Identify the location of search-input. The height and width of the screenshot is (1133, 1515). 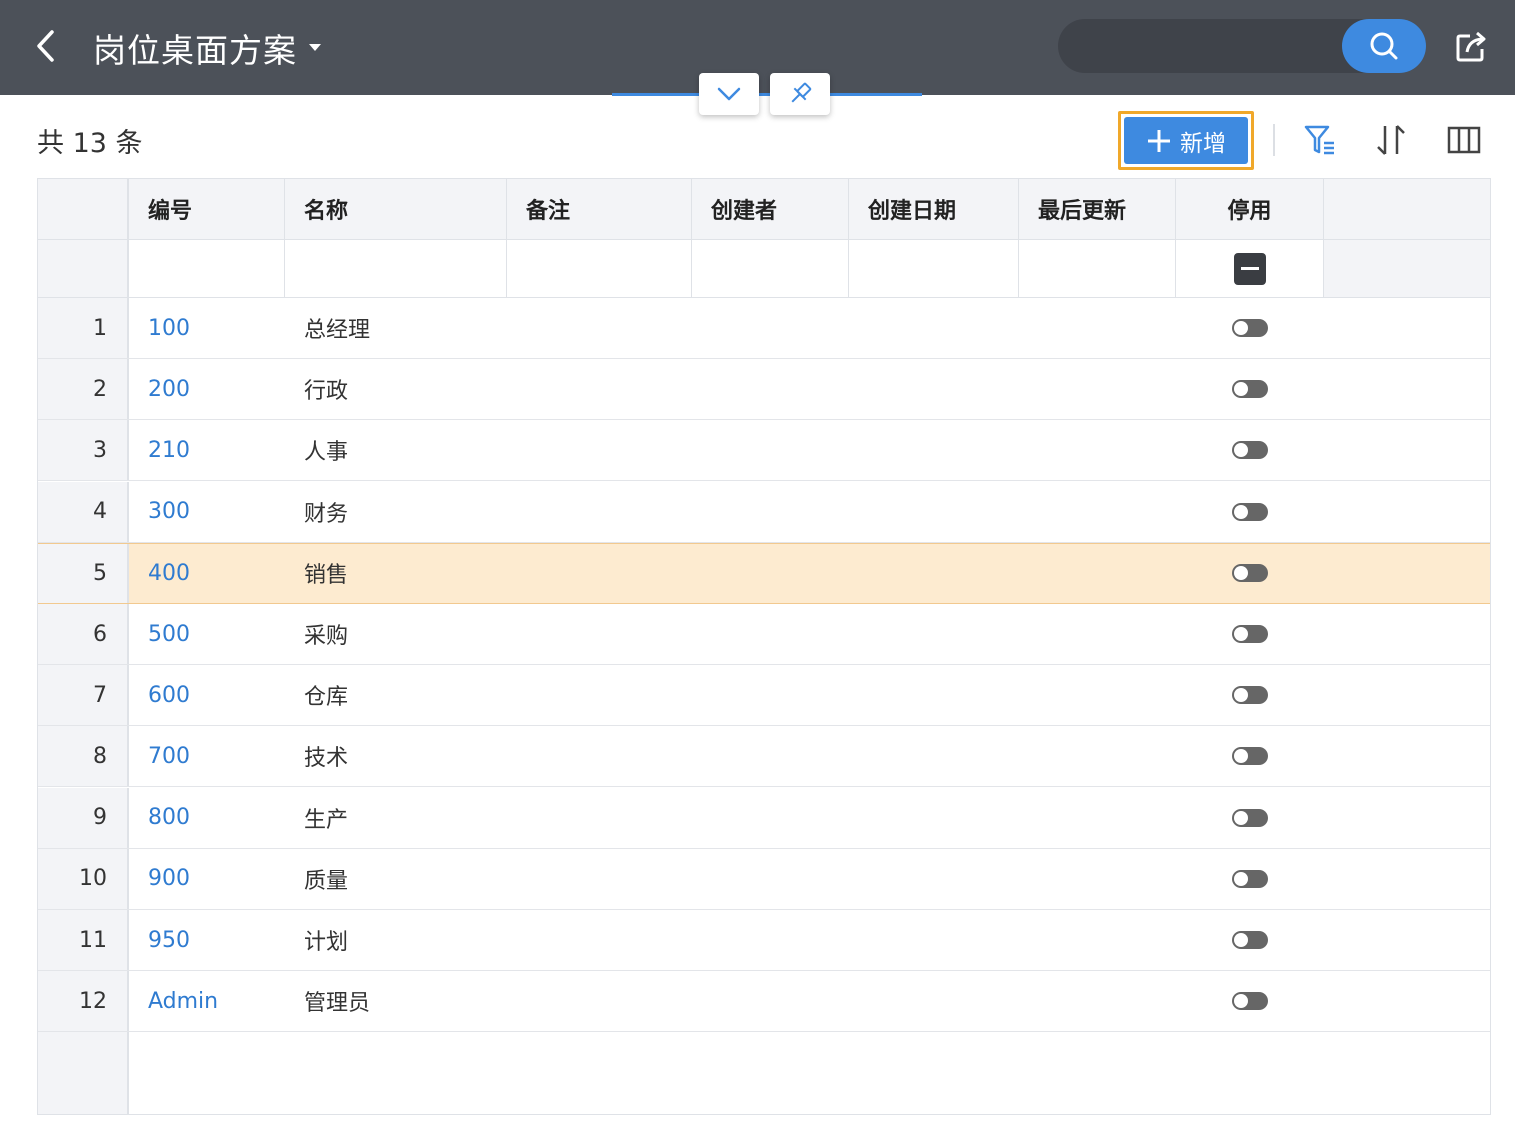
(1205, 46).